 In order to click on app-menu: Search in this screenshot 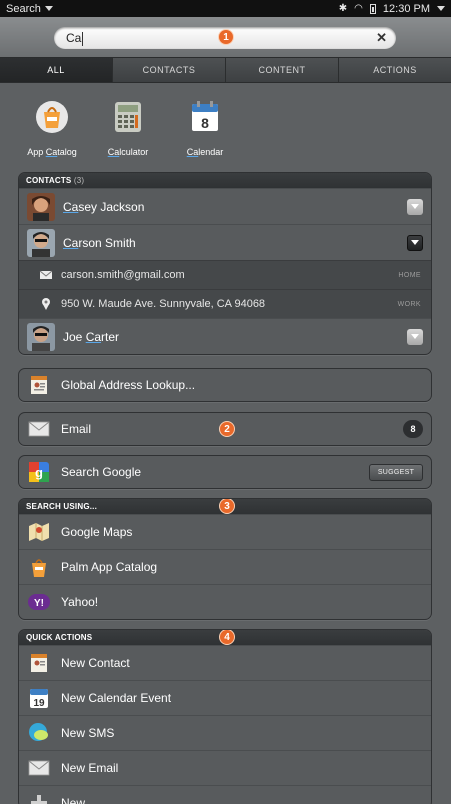, I will do `click(29, 9)`.